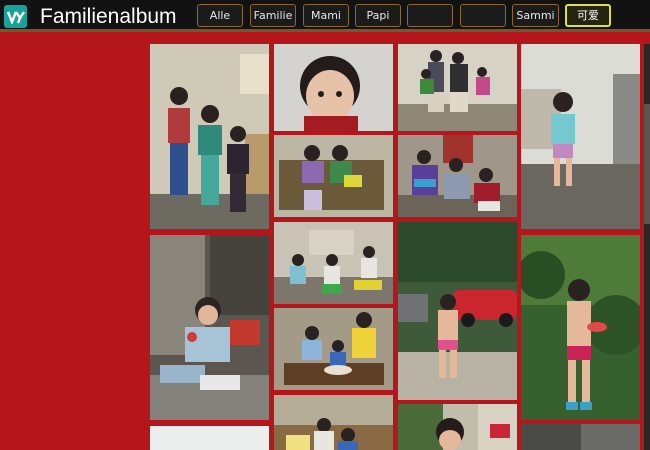  I want to click on vy-logo-icon, so click(15, 16).